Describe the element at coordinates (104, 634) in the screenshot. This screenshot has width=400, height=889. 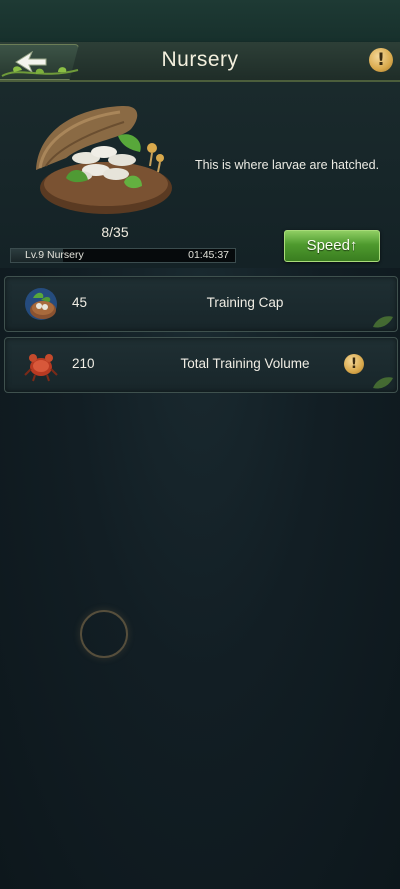
I see `touch-indicator-ring` at that location.